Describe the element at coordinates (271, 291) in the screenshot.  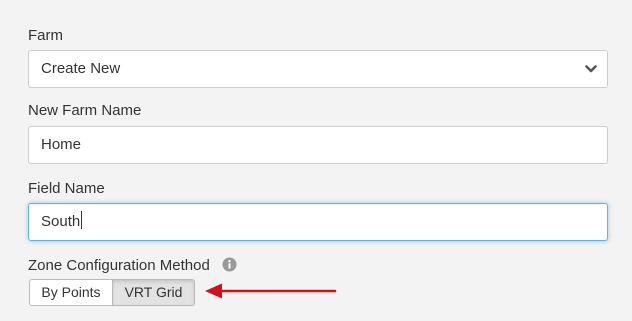
I see `red-arrow-icon` at that location.